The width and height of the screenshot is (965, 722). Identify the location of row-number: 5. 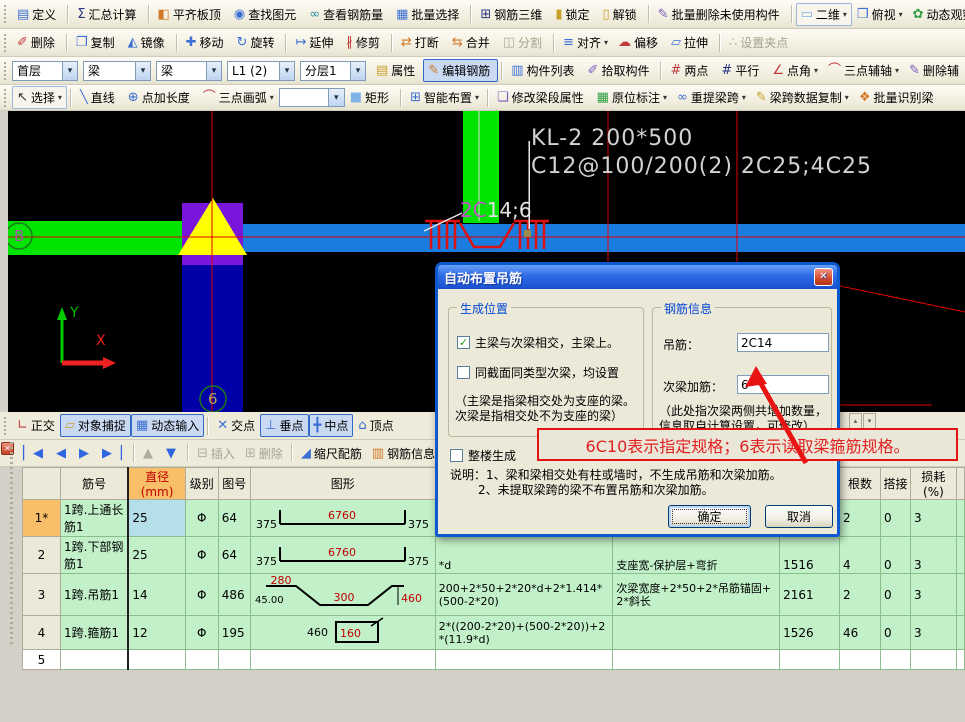
(41, 659).